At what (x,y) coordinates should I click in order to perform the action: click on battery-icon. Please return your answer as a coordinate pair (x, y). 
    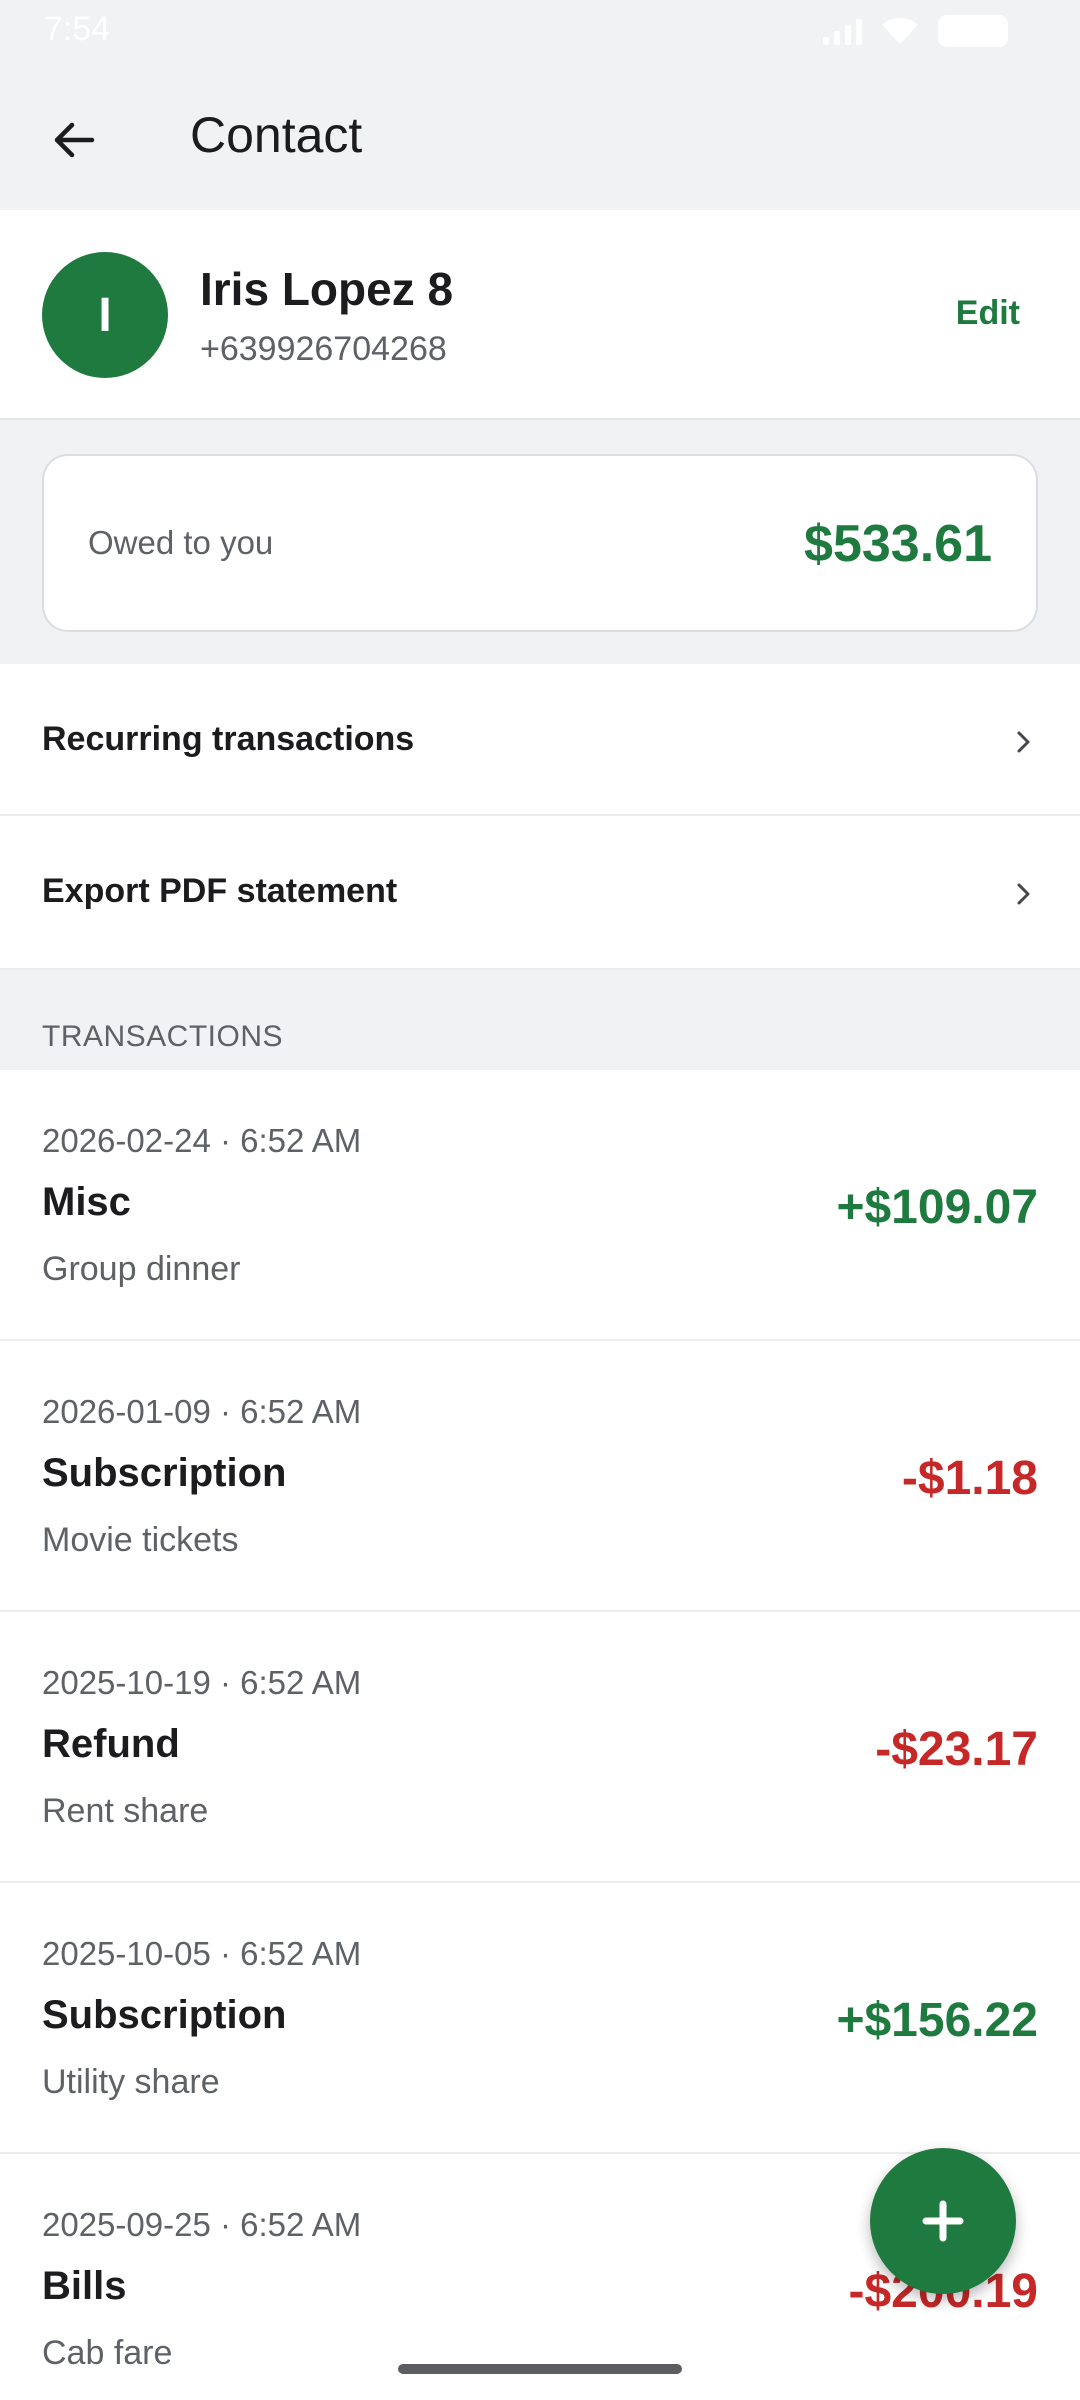
    Looking at the image, I should click on (973, 31).